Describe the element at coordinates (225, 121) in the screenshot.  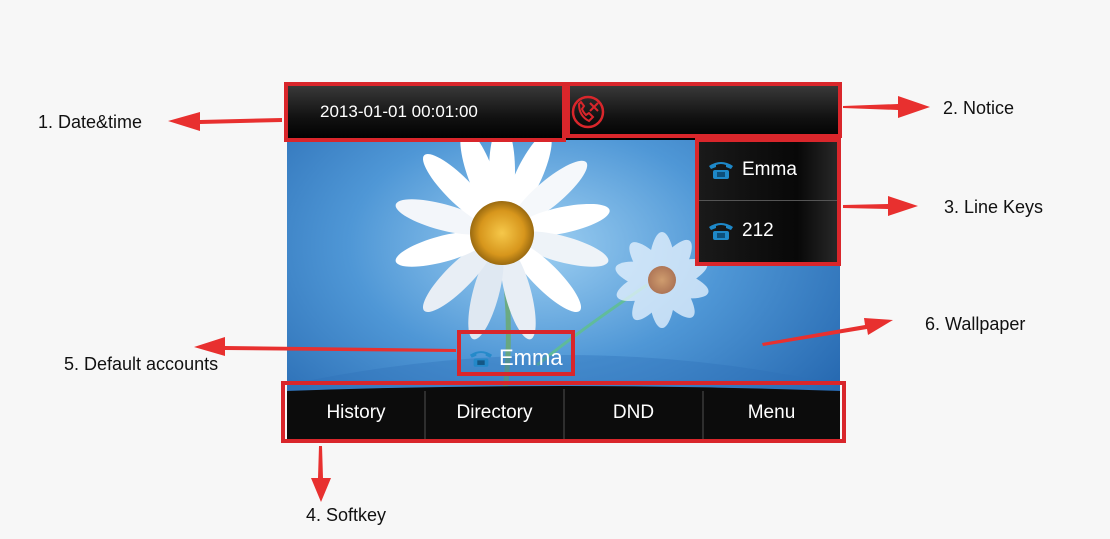
I see `arrow-datetime` at that location.